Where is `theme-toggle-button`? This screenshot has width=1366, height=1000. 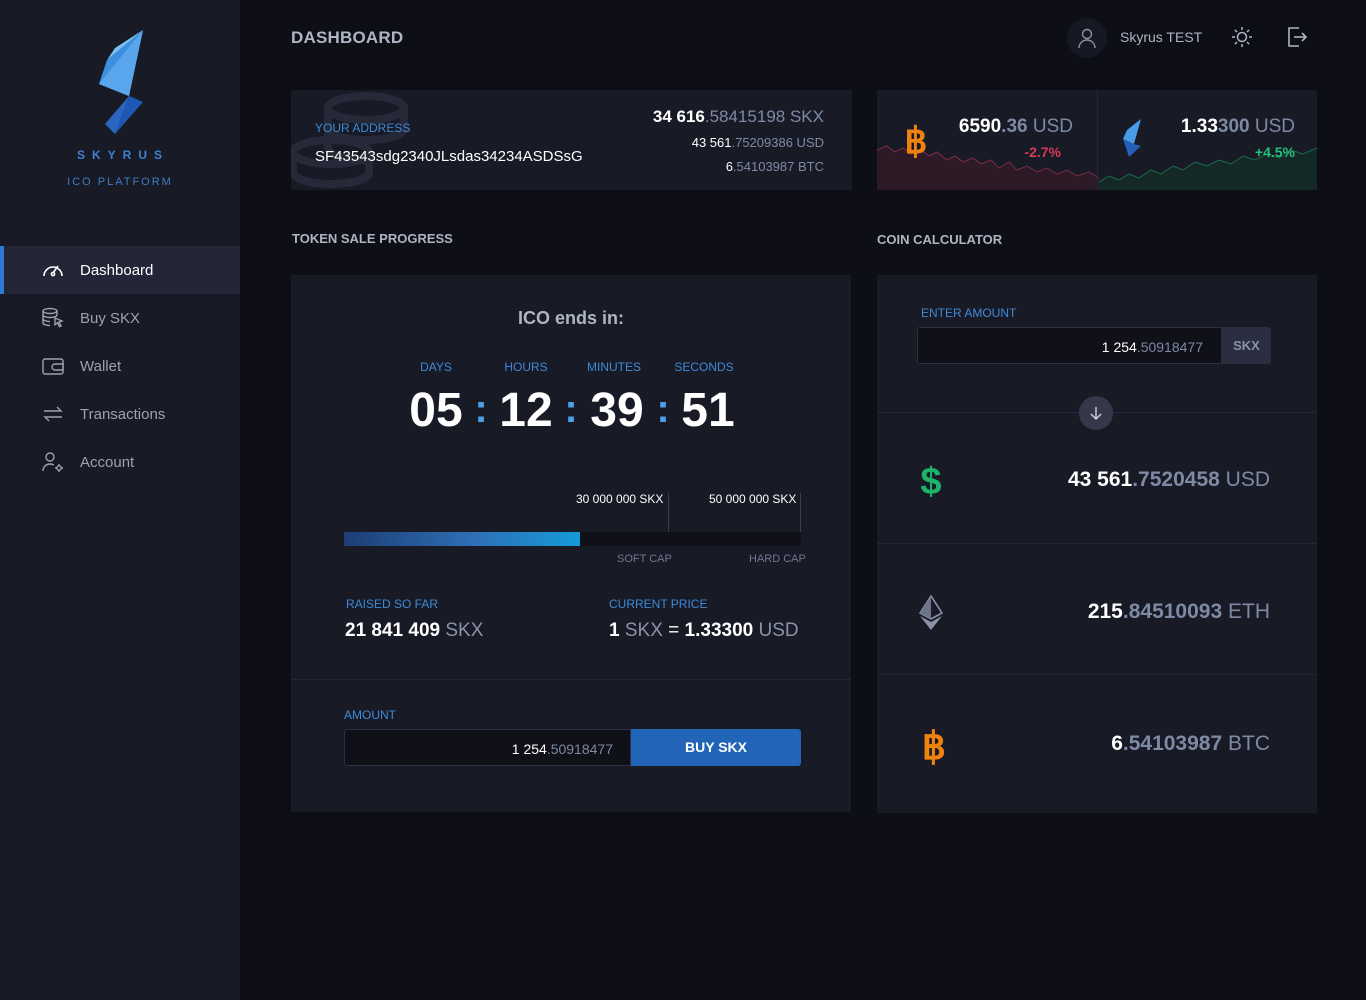 theme-toggle-button is located at coordinates (1242, 37).